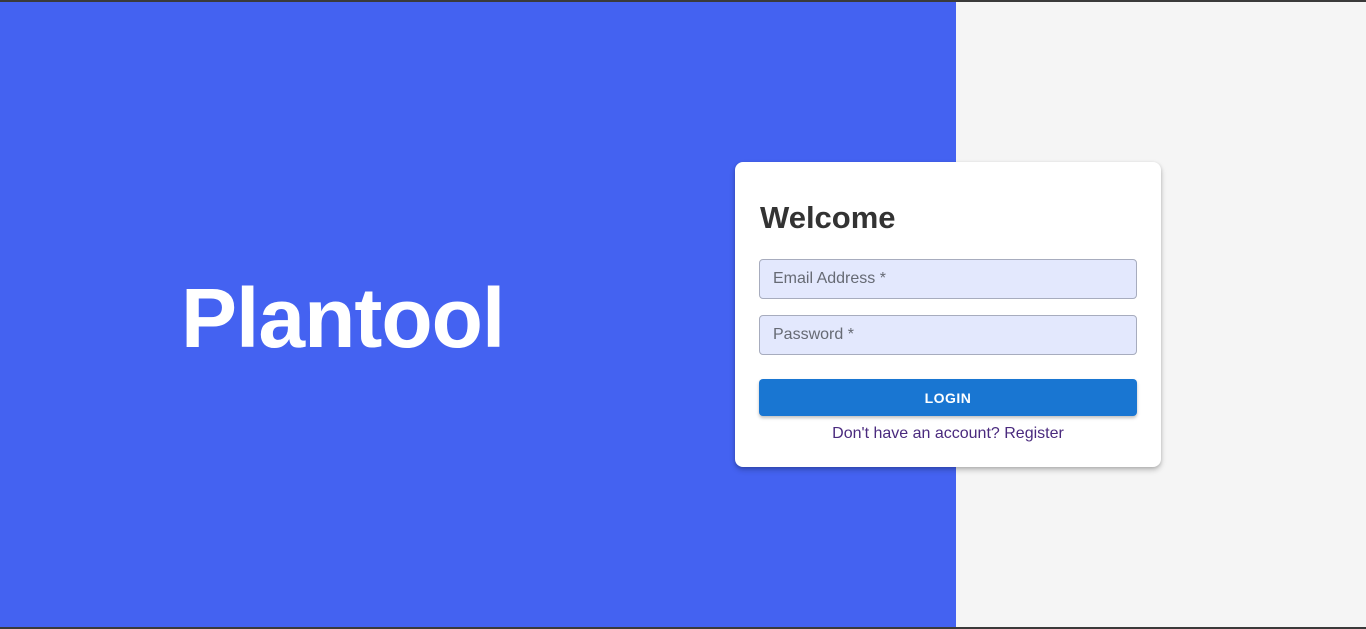 This screenshot has width=1366, height=629. Describe the element at coordinates (948, 397) in the screenshot. I see `login-button: LOGIN` at that location.